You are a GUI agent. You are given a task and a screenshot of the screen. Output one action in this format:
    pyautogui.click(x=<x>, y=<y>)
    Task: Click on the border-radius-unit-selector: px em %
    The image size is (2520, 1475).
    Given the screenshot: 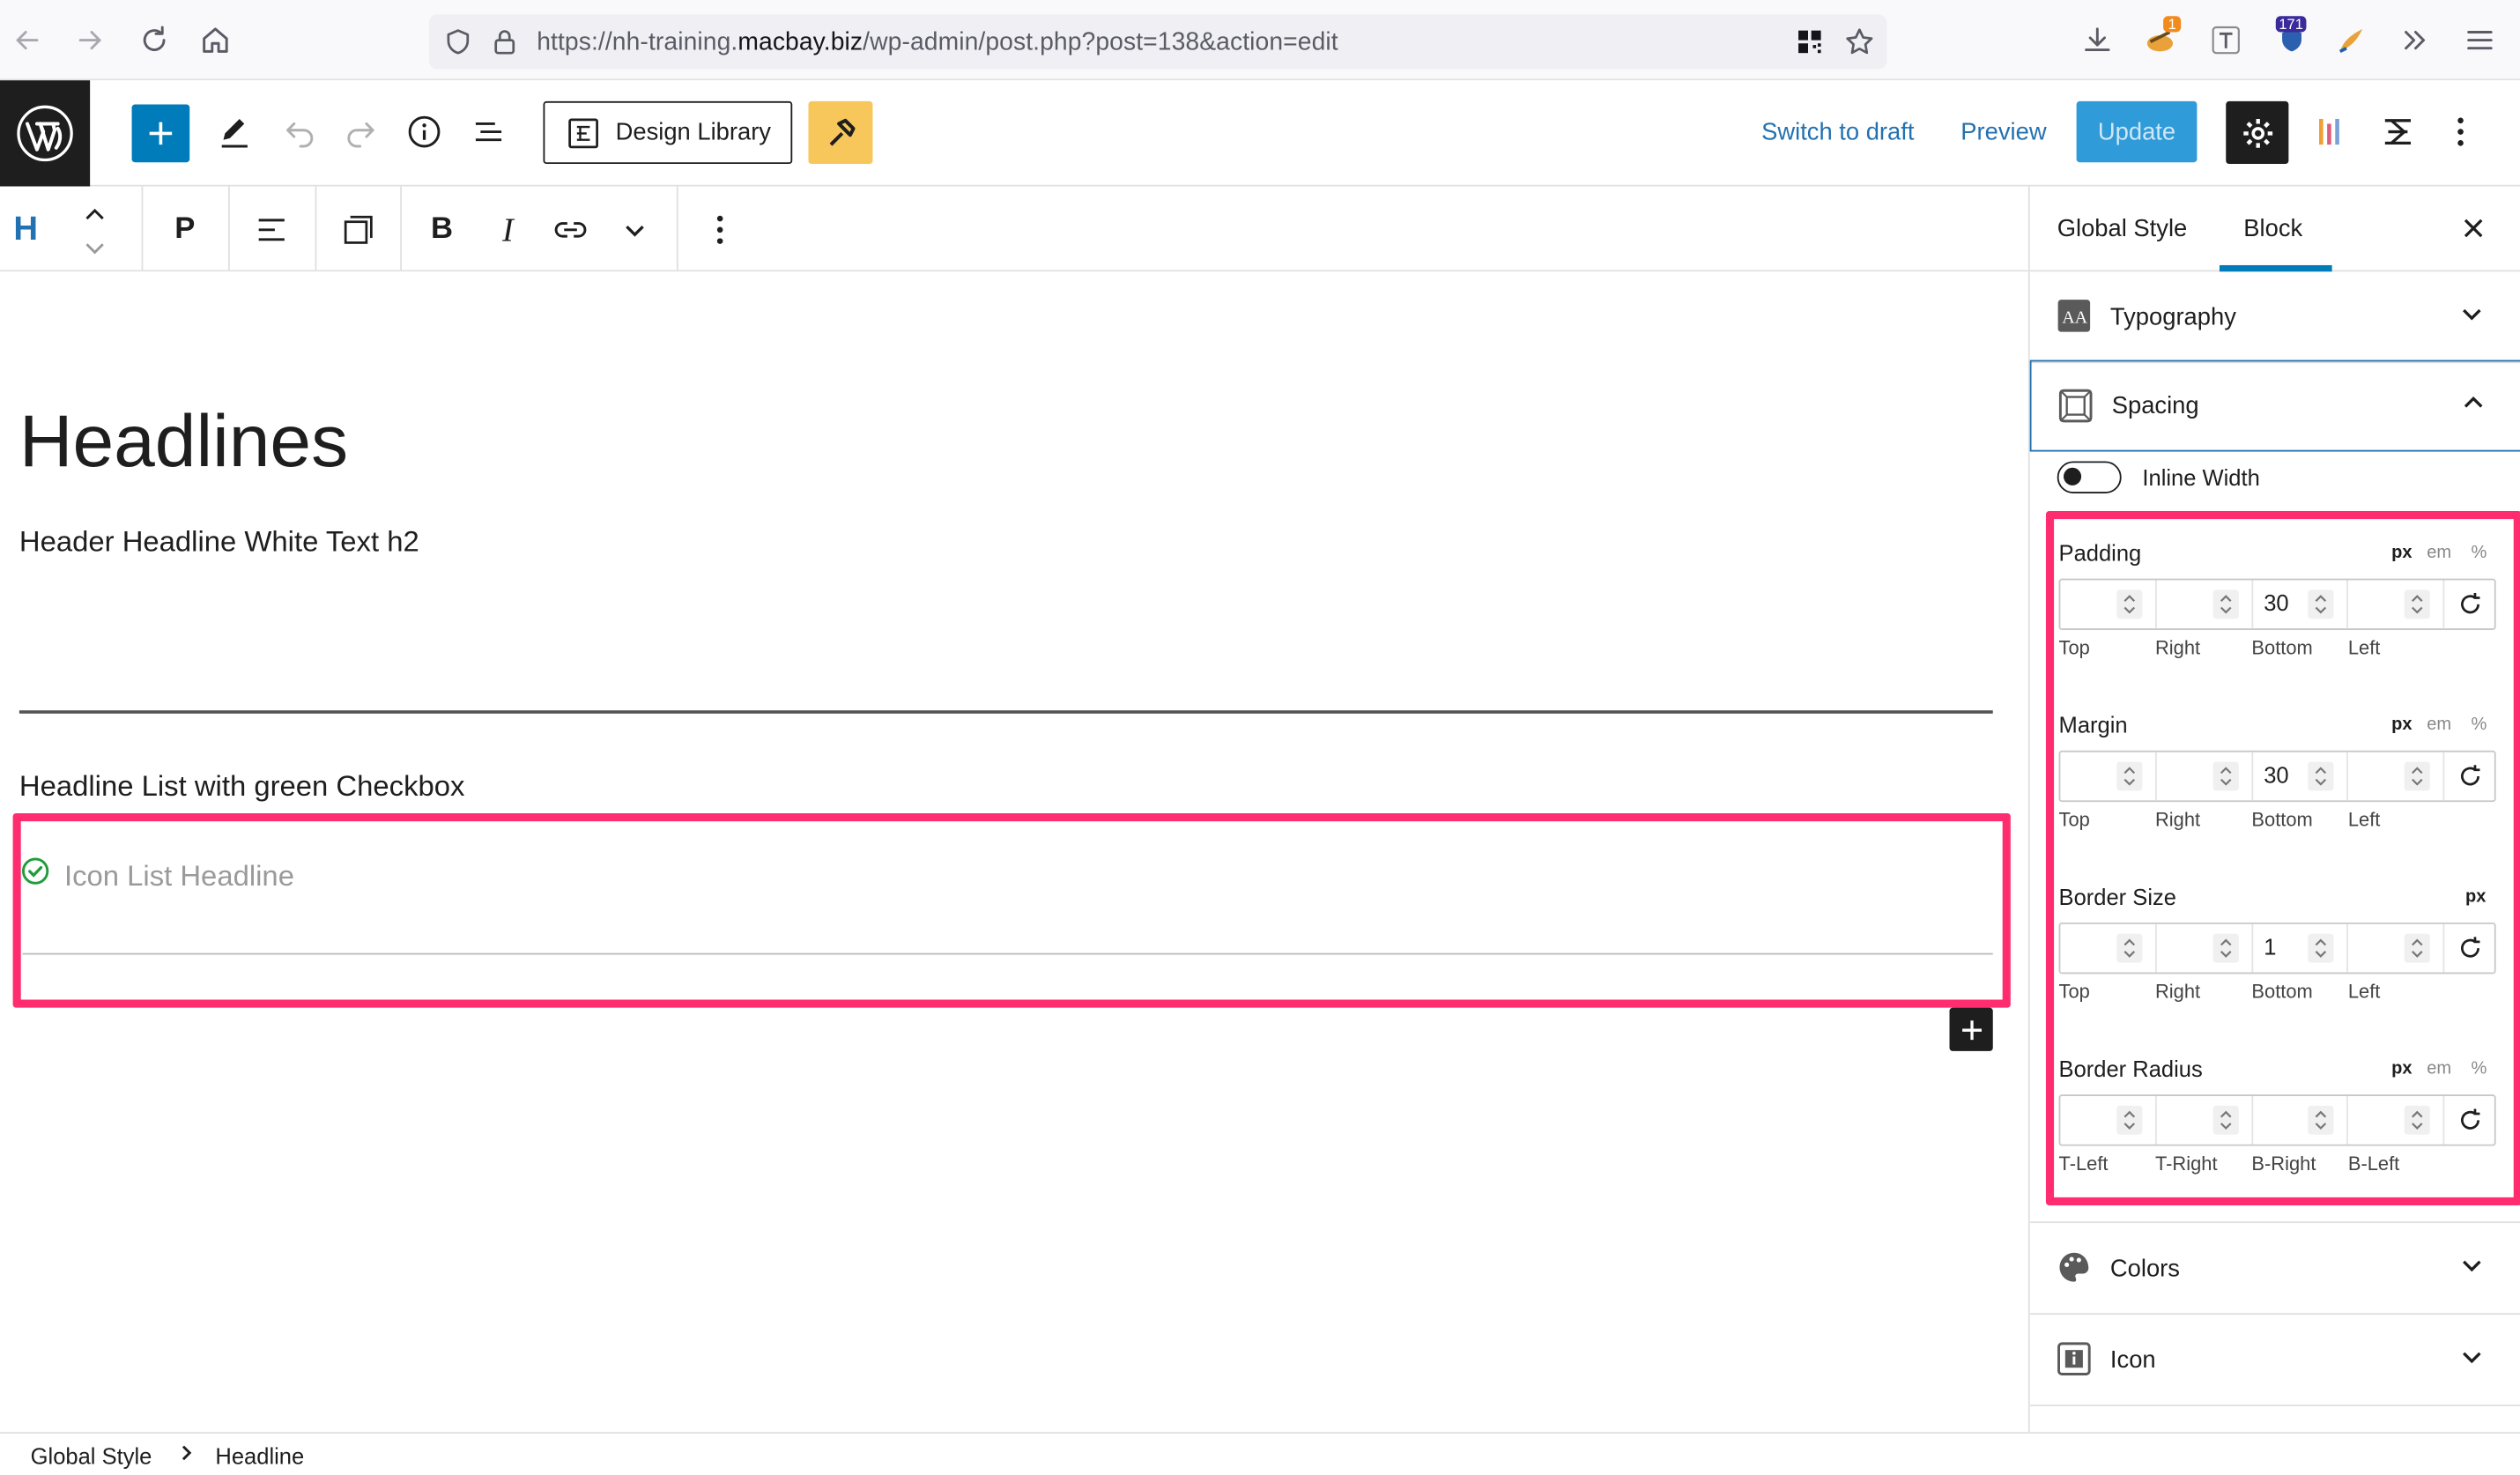 What is the action you would take?
    pyautogui.click(x=2439, y=1068)
    